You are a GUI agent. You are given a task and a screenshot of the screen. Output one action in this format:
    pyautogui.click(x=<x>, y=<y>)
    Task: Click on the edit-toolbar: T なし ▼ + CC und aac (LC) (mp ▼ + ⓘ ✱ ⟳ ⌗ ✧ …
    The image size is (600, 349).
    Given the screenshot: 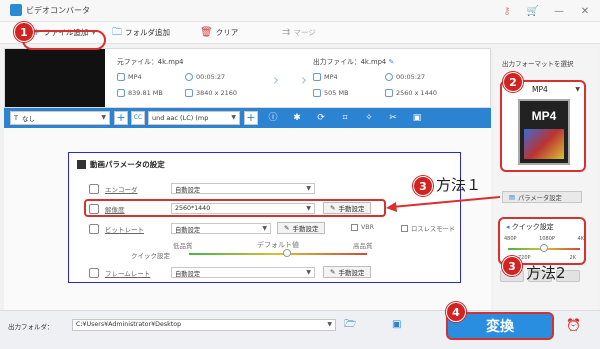 What is the action you would take?
    pyautogui.click(x=247, y=118)
    